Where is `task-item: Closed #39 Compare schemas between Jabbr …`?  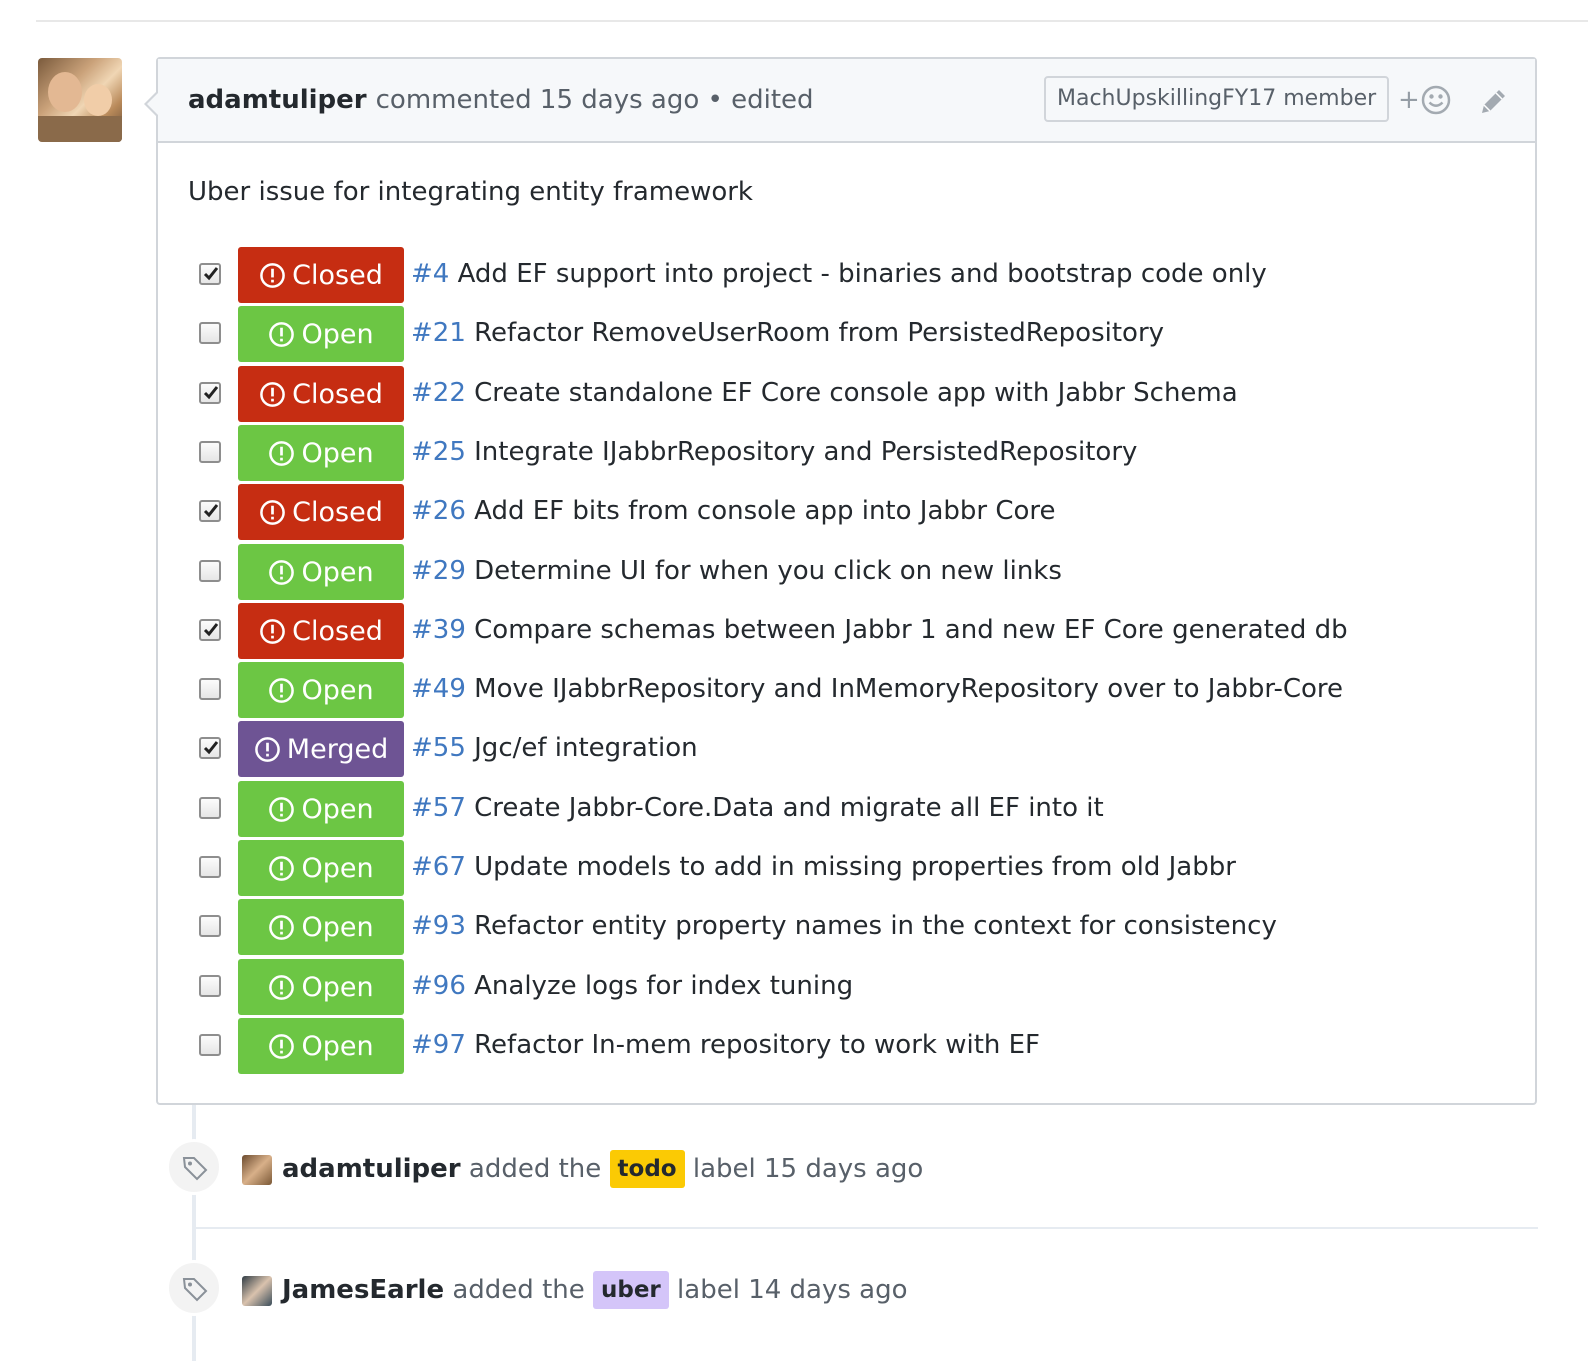
task-item: Closed #39 Compare schemas between Jabbr … is located at coordinates (846, 631).